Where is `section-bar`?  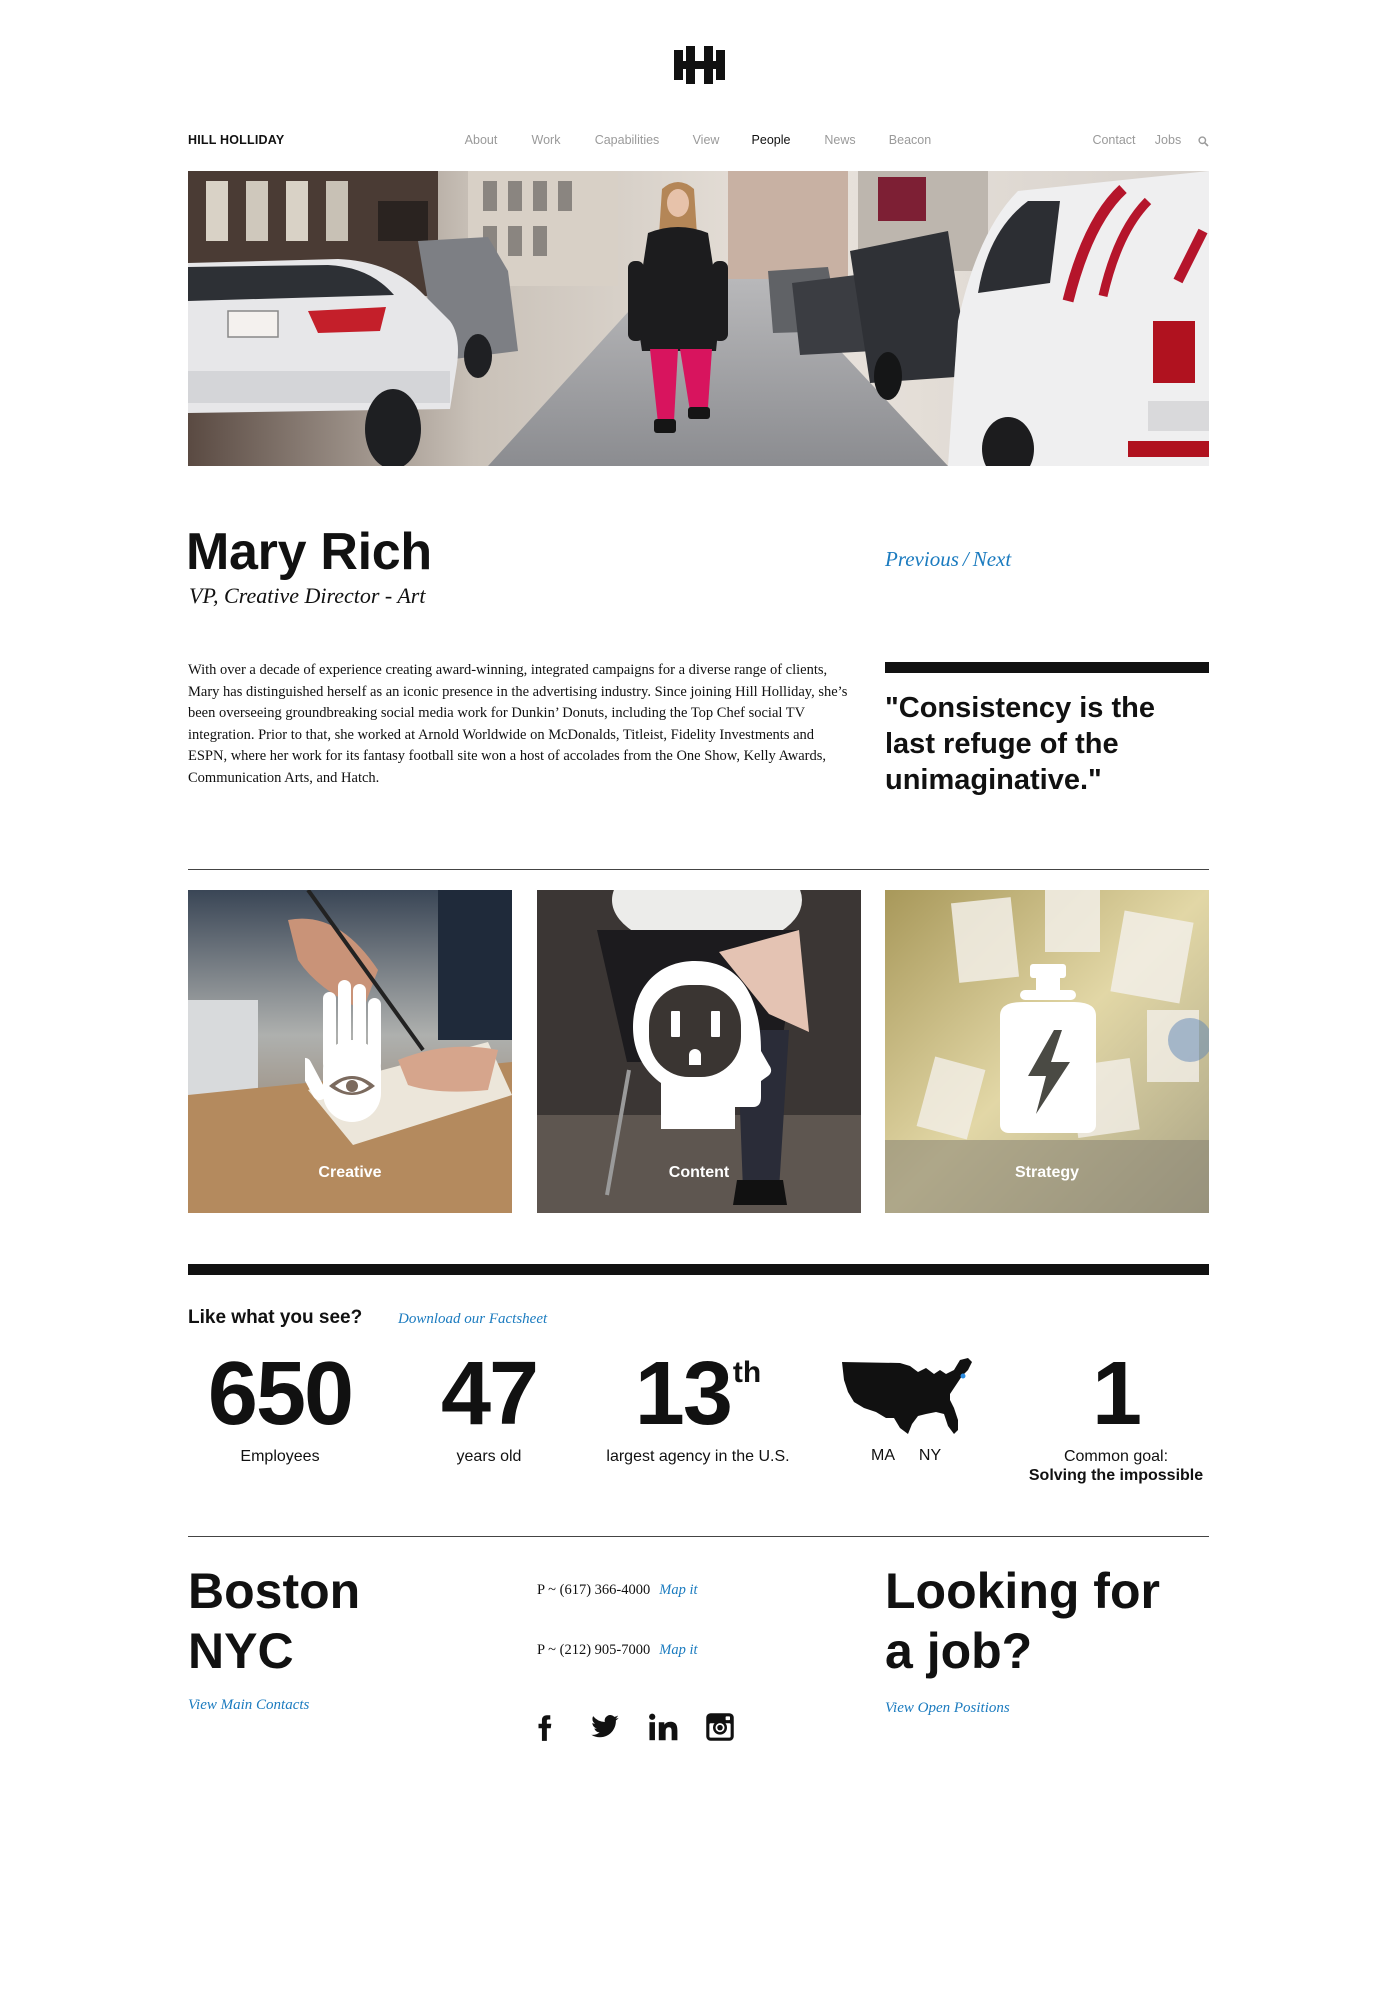
section-bar is located at coordinates (698, 1269).